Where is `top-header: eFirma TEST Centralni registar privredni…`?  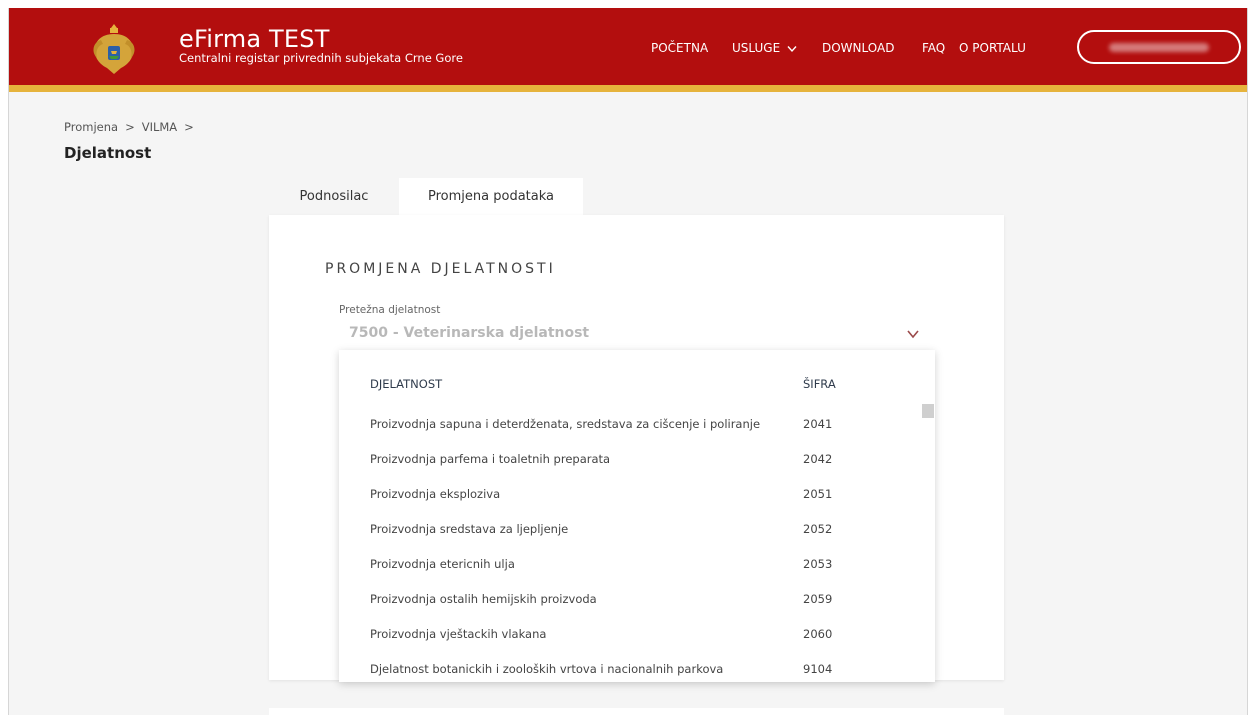 top-header: eFirma TEST Centralni registar privredni… is located at coordinates (628, 46).